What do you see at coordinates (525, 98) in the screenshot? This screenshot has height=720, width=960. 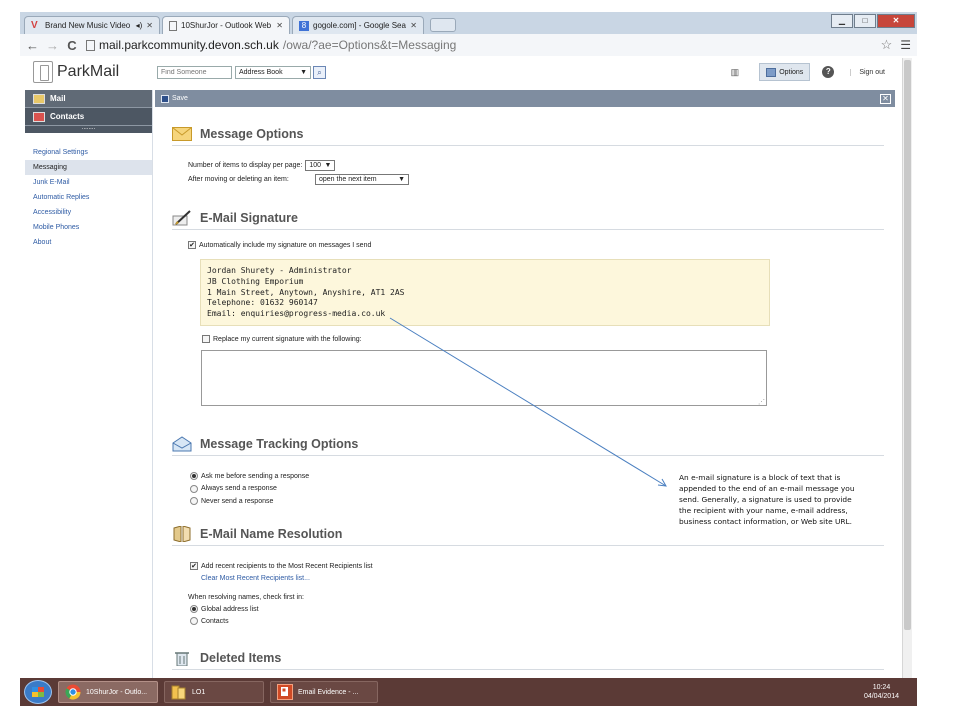 I see `toolbar: Save` at bounding box center [525, 98].